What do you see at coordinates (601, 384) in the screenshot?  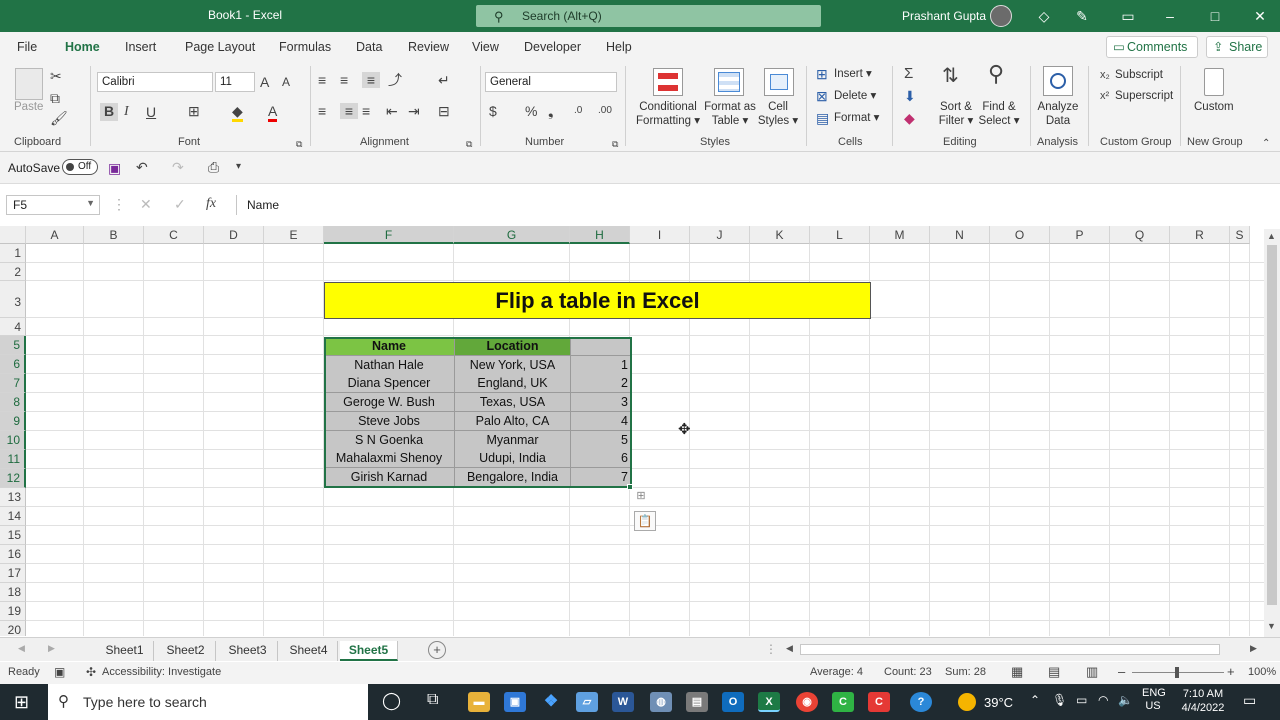 I see `cell-number: 2` at bounding box center [601, 384].